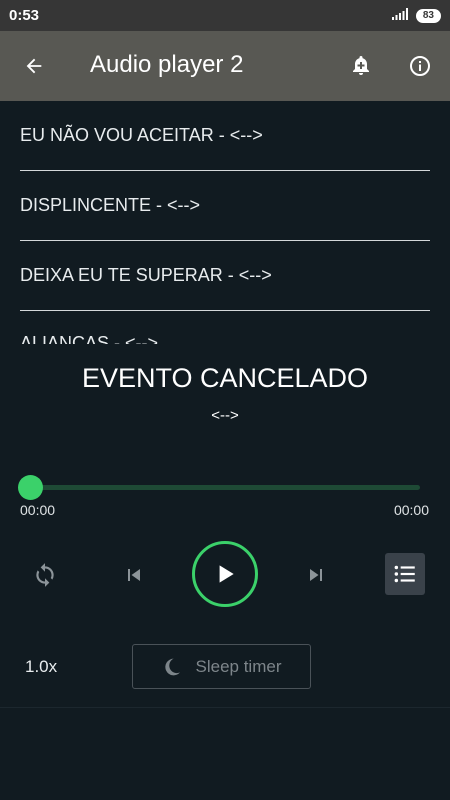 Image resolution: width=450 pixels, height=800 pixels. I want to click on now-playing-artist: <-->, so click(225, 415).